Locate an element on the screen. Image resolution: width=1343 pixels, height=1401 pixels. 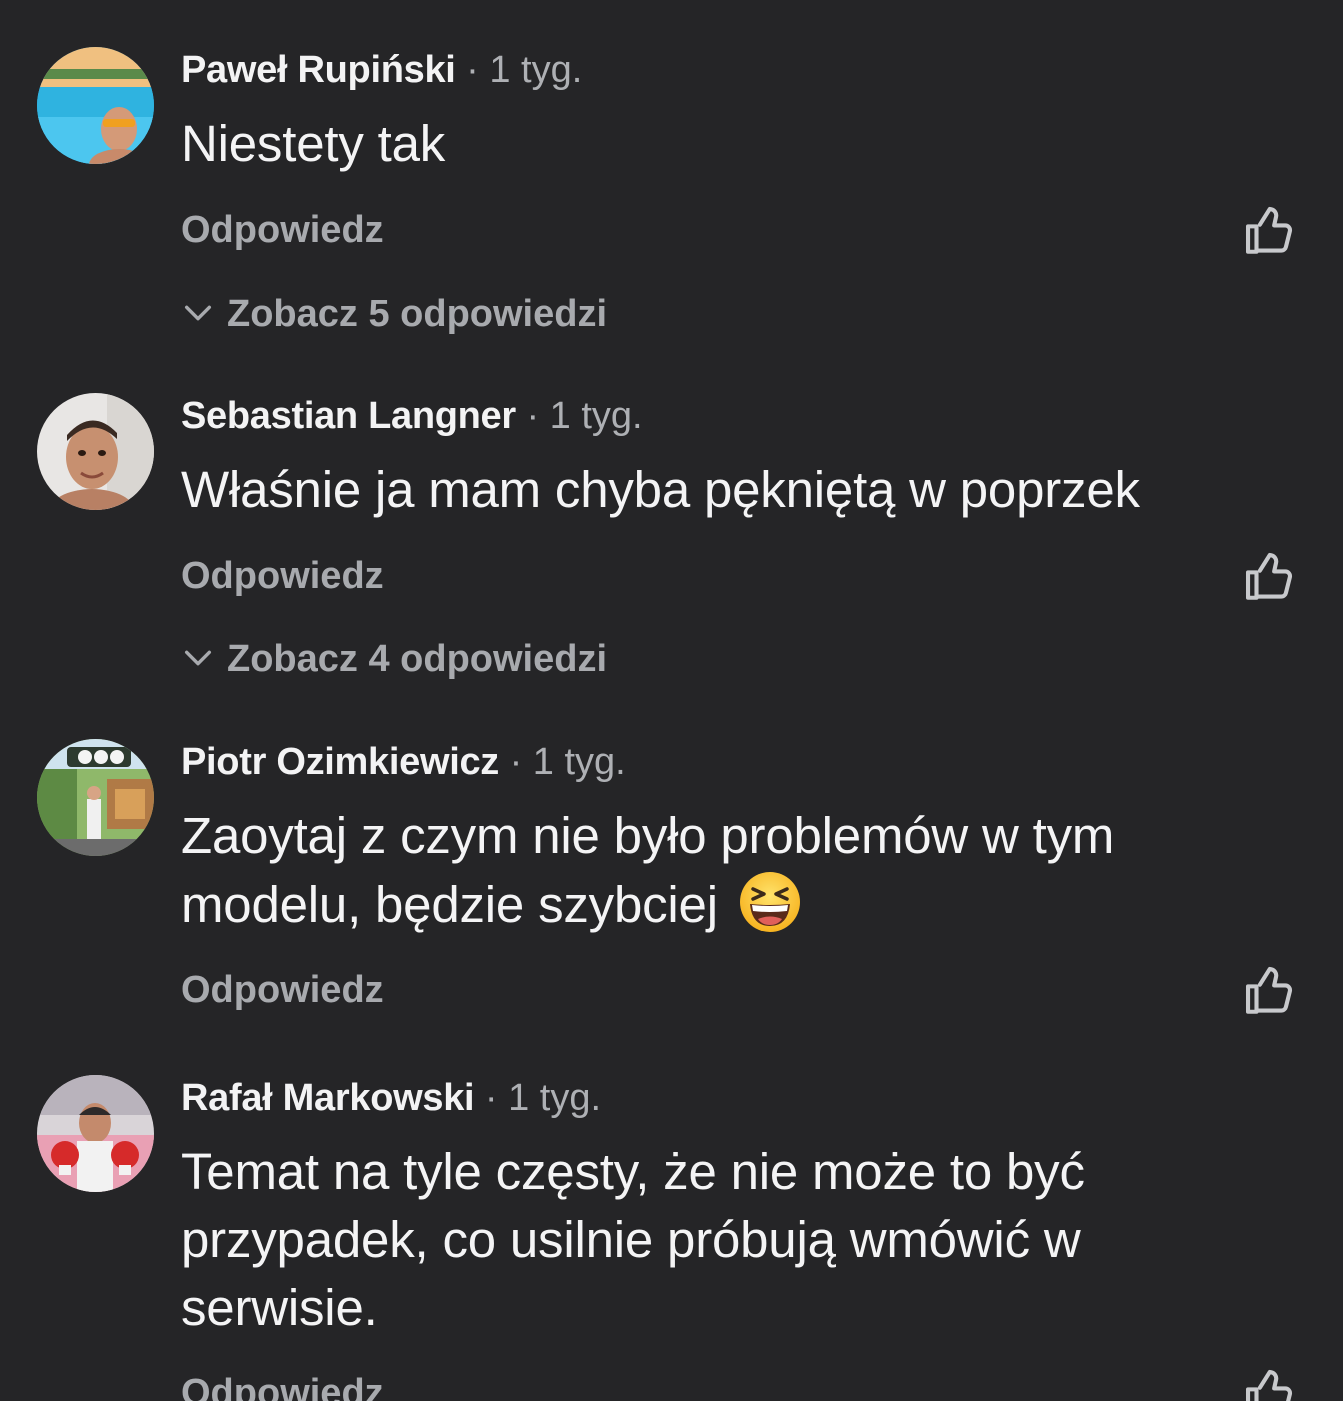
comment-text-line-content: modelu, będzie szybciej is located at coordinates (449, 904).